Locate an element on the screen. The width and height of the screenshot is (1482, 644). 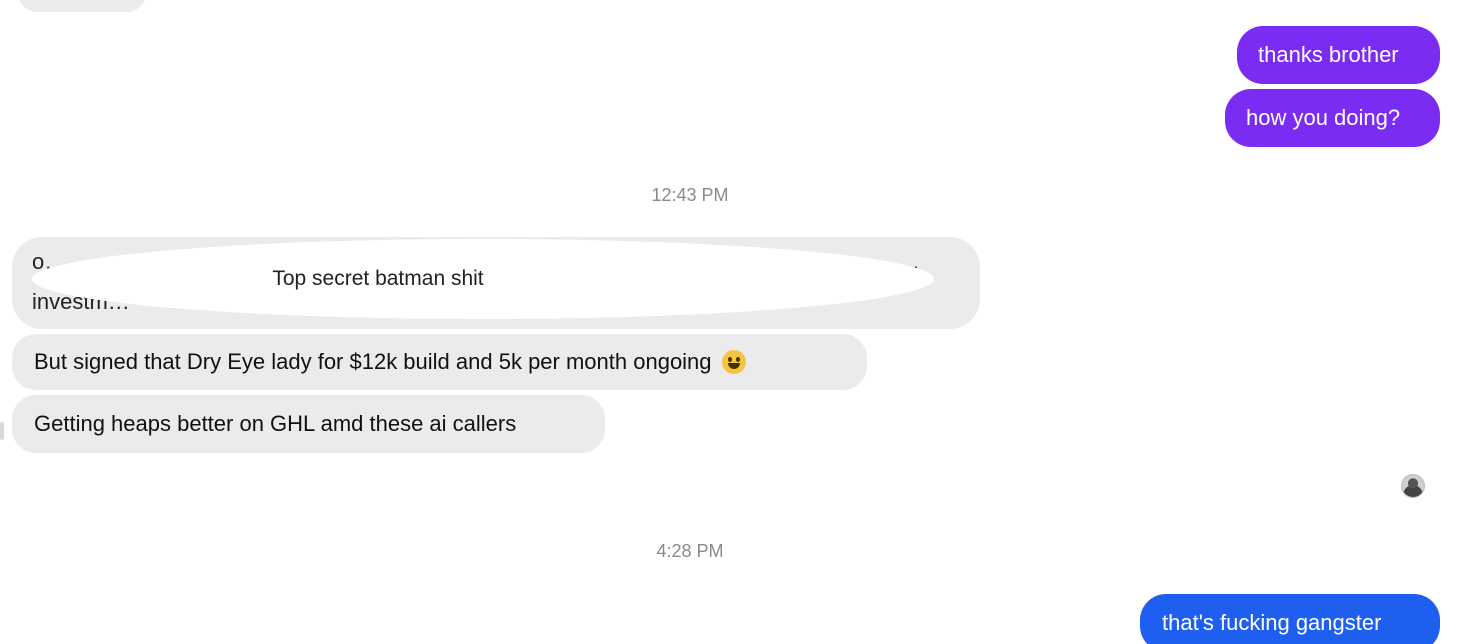
previous-message-bubble is located at coordinates (82, 6).